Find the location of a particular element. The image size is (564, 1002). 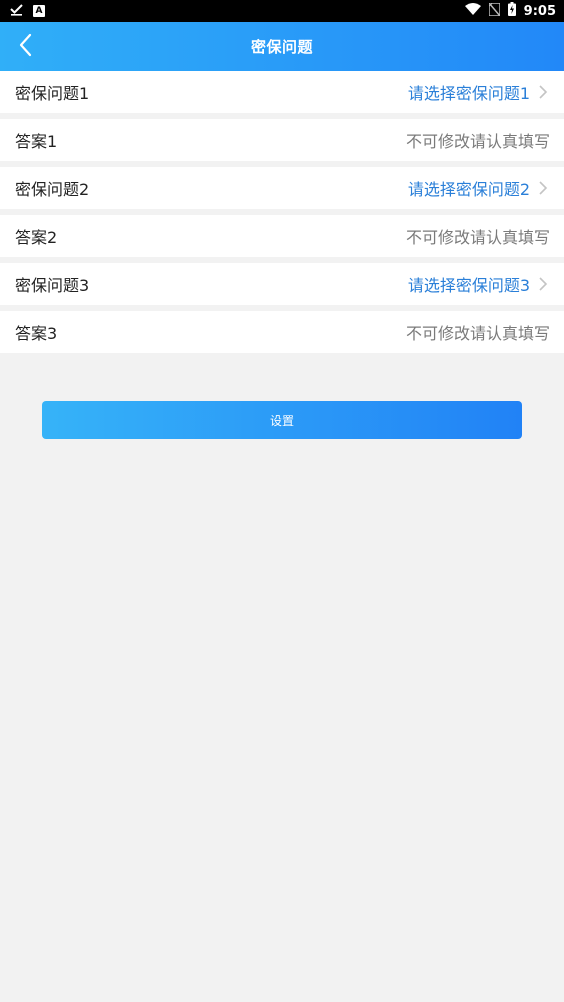

submit-wrap: 设置 is located at coordinates (282, 420).